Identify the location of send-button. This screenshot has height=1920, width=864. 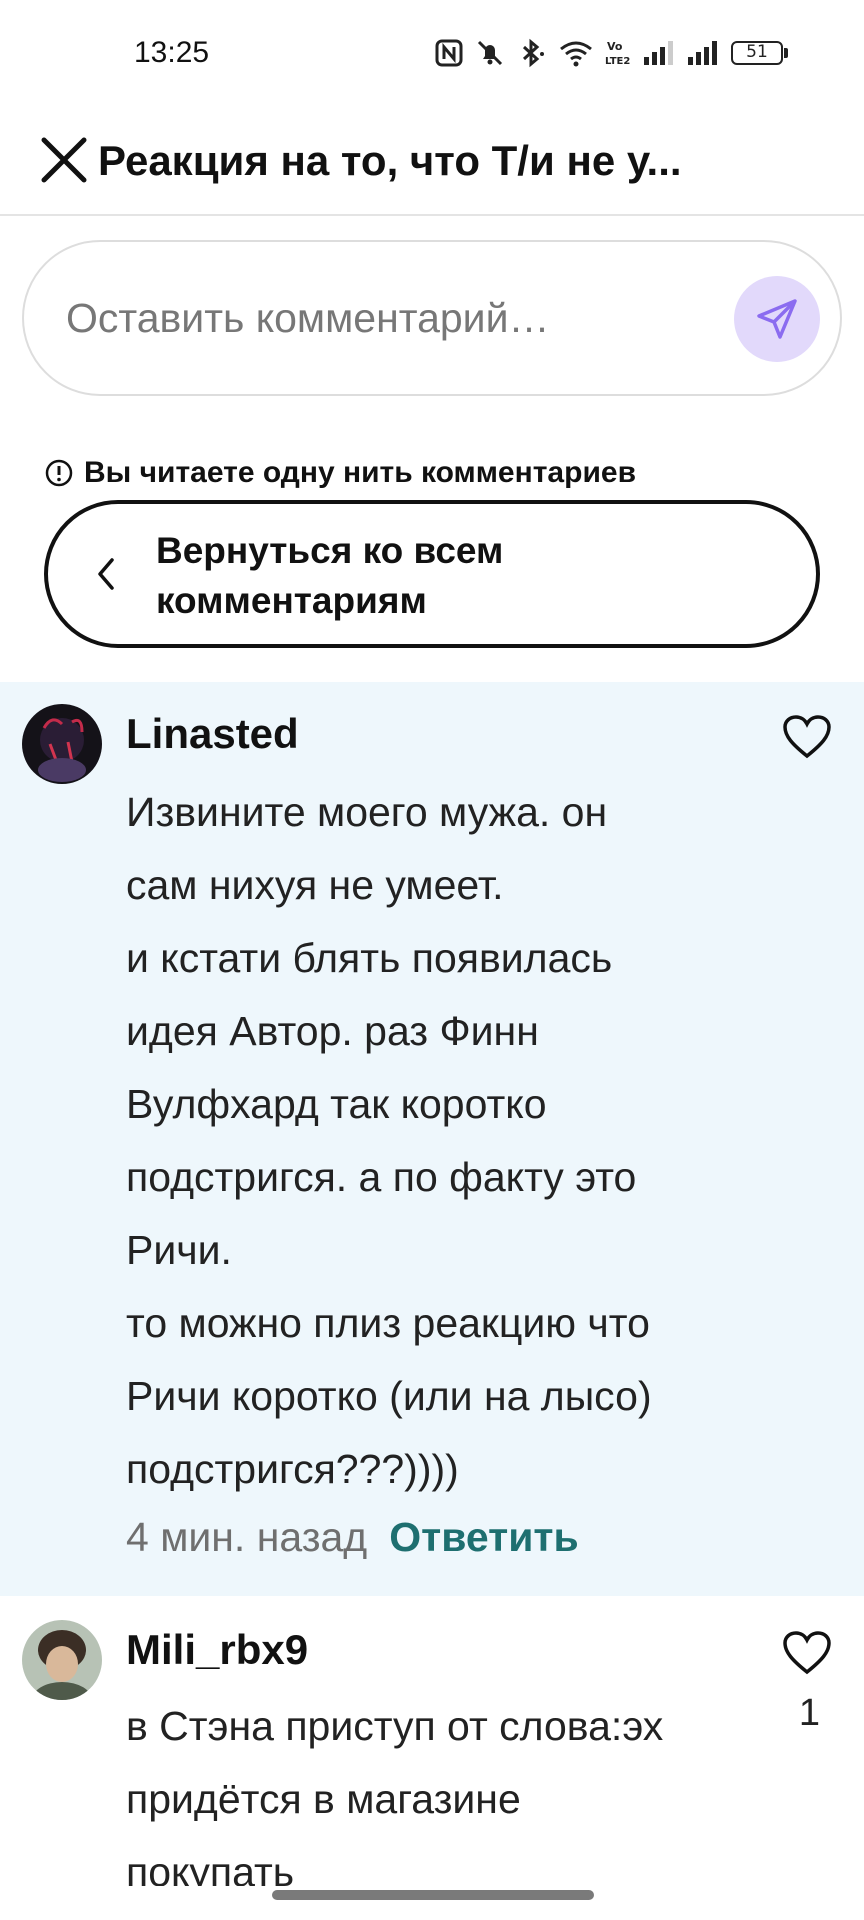
(777, 319).